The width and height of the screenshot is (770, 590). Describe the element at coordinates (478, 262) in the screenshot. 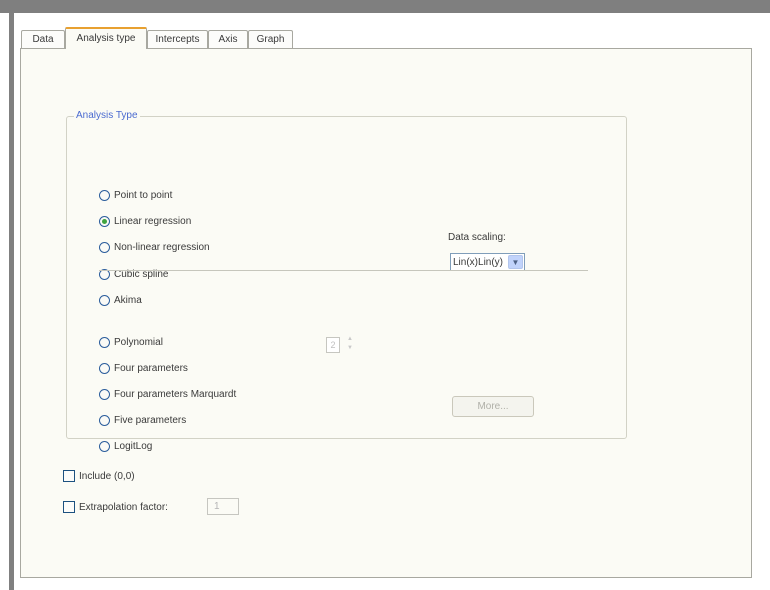

I see `data-scaling-value: Lin(x)Lin(y)` at that location.